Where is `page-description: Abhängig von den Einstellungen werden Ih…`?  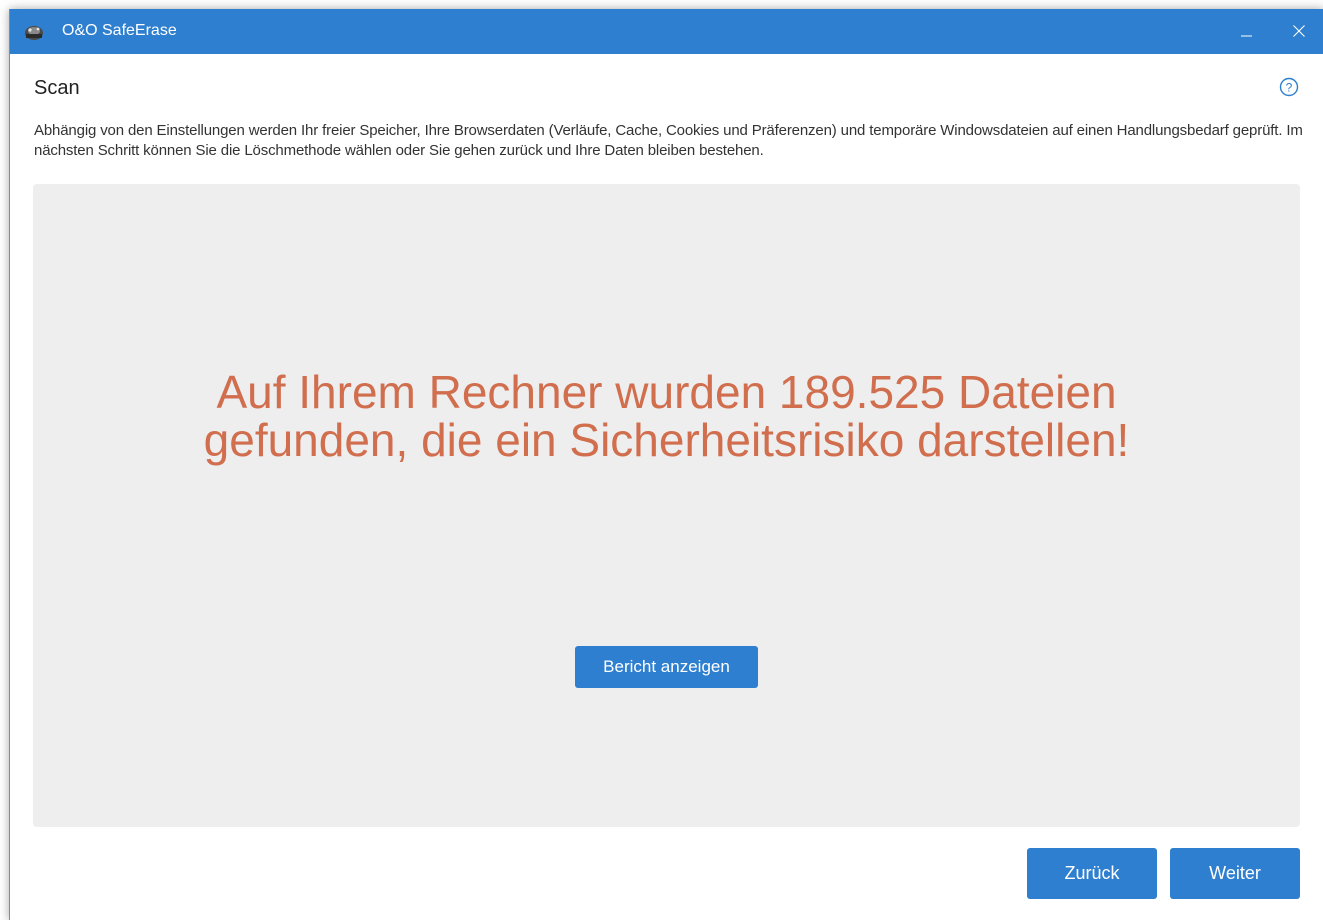
page-description: Abhängig von den Einstellungen werden Ih… is located at coordinates (668, 140).